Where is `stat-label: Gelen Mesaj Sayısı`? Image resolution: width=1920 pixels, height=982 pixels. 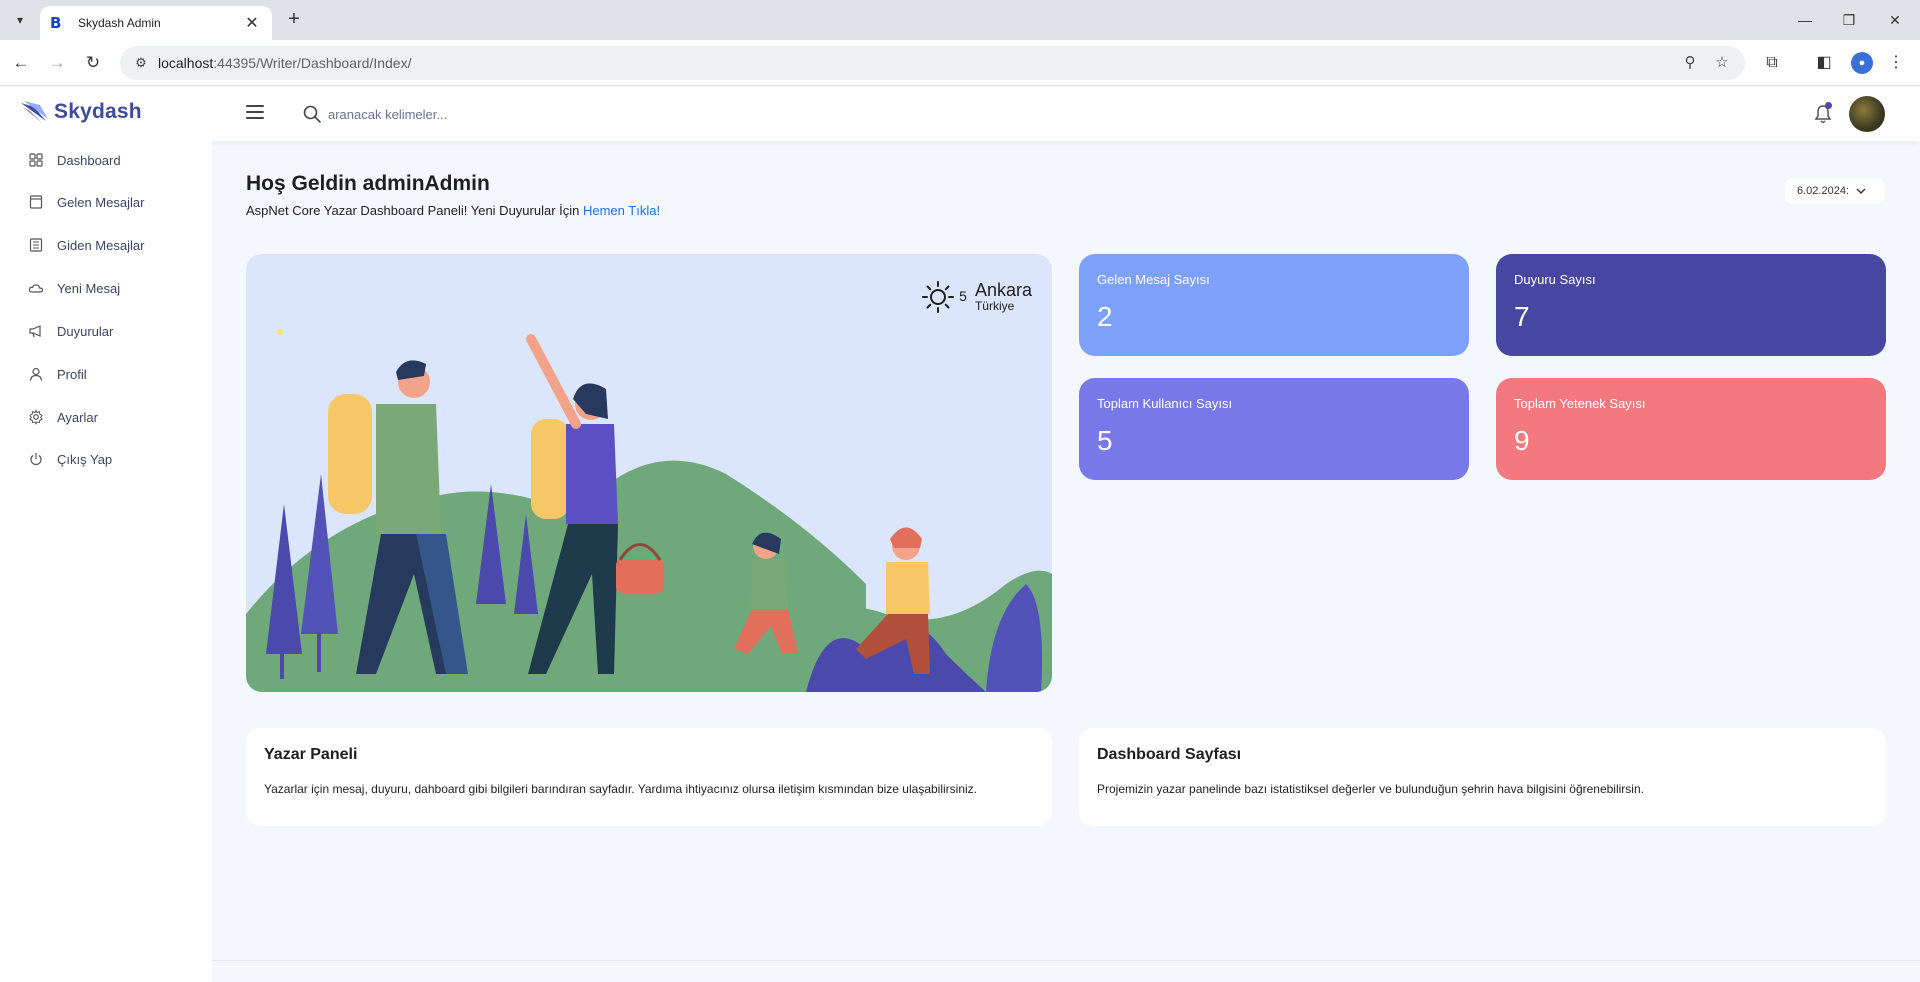 stat-label: Gelen Mesaj Sayısı is located at coordinates (1153, 279).